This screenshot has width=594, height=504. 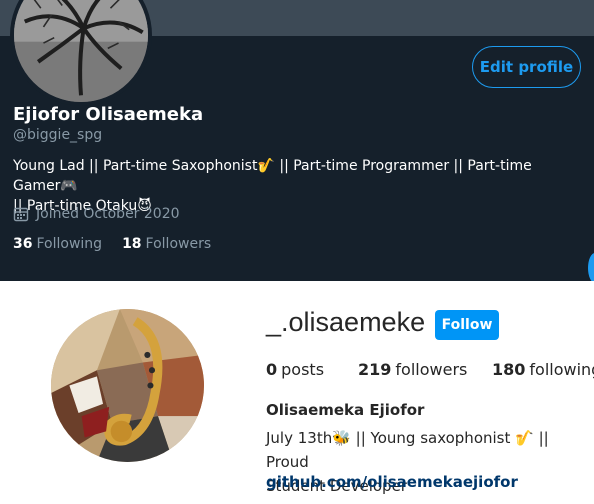 What do you see at coordinates (178, 244) in the screenshot?
I see `followers-label: Followers` at bounding box center [178, 244].